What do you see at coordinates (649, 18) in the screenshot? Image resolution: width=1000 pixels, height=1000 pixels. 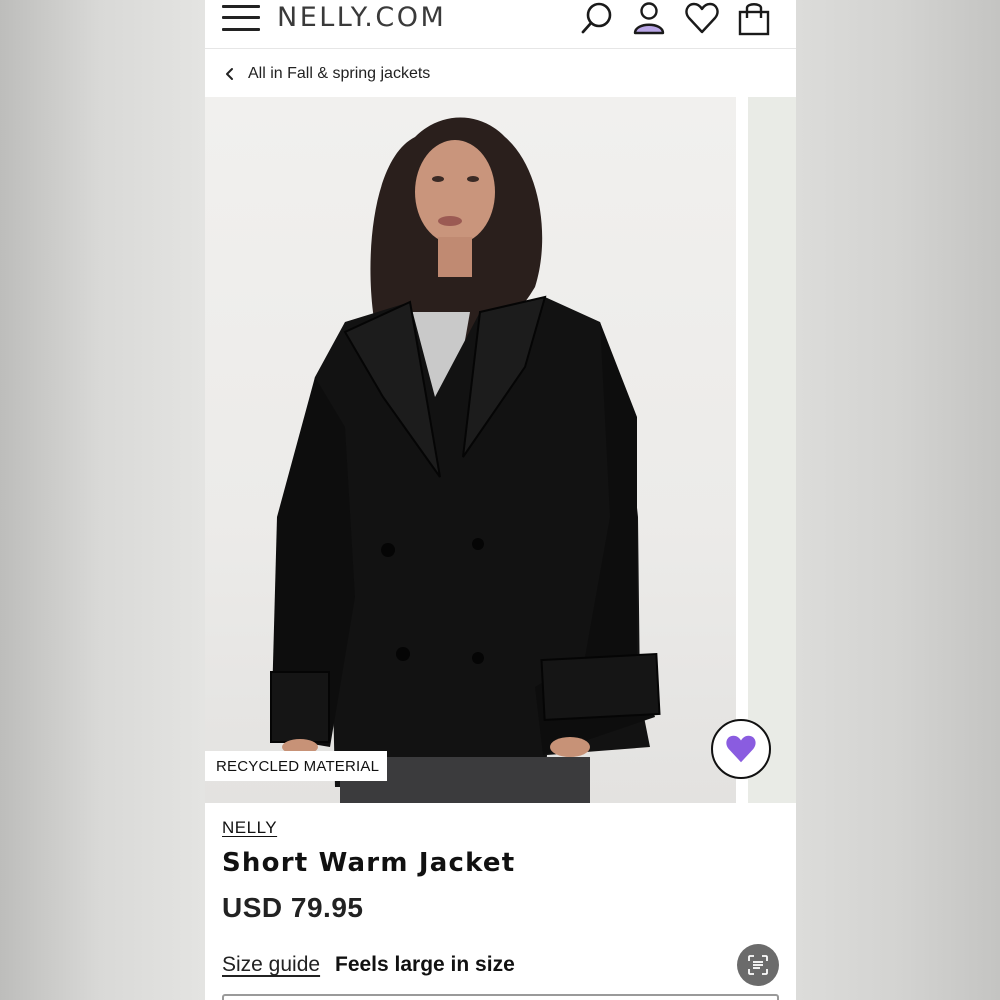 I see `account-icon` at bounding box center [649, 18].